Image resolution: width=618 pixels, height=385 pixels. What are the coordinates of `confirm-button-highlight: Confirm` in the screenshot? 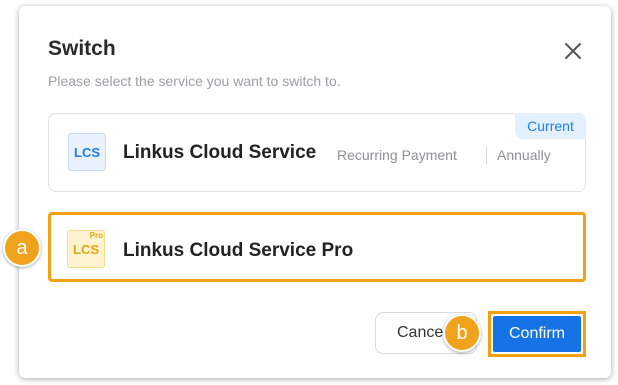 It's located at (537, 334).